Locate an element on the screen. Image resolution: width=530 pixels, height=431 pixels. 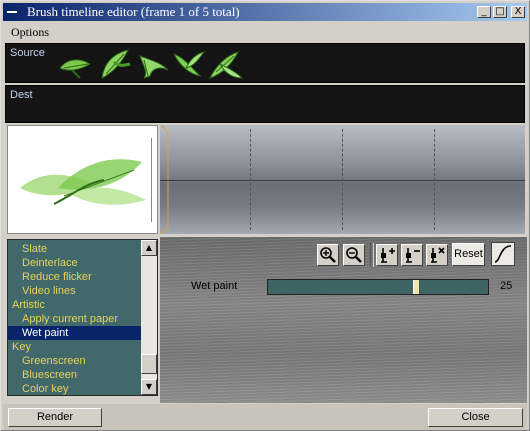
list-item: Apply current paper is located at coordinates (75, 319).